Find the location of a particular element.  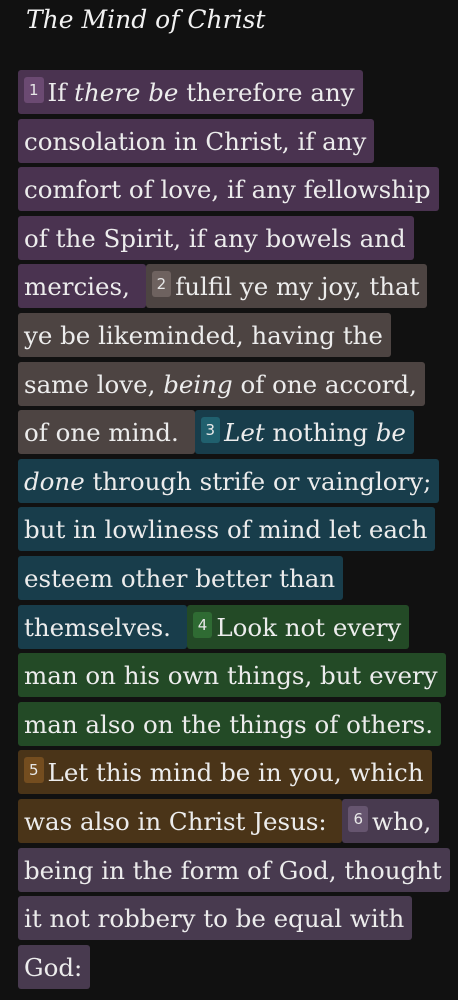

verse-italic-text: Let is located at coordinates (244, 433).